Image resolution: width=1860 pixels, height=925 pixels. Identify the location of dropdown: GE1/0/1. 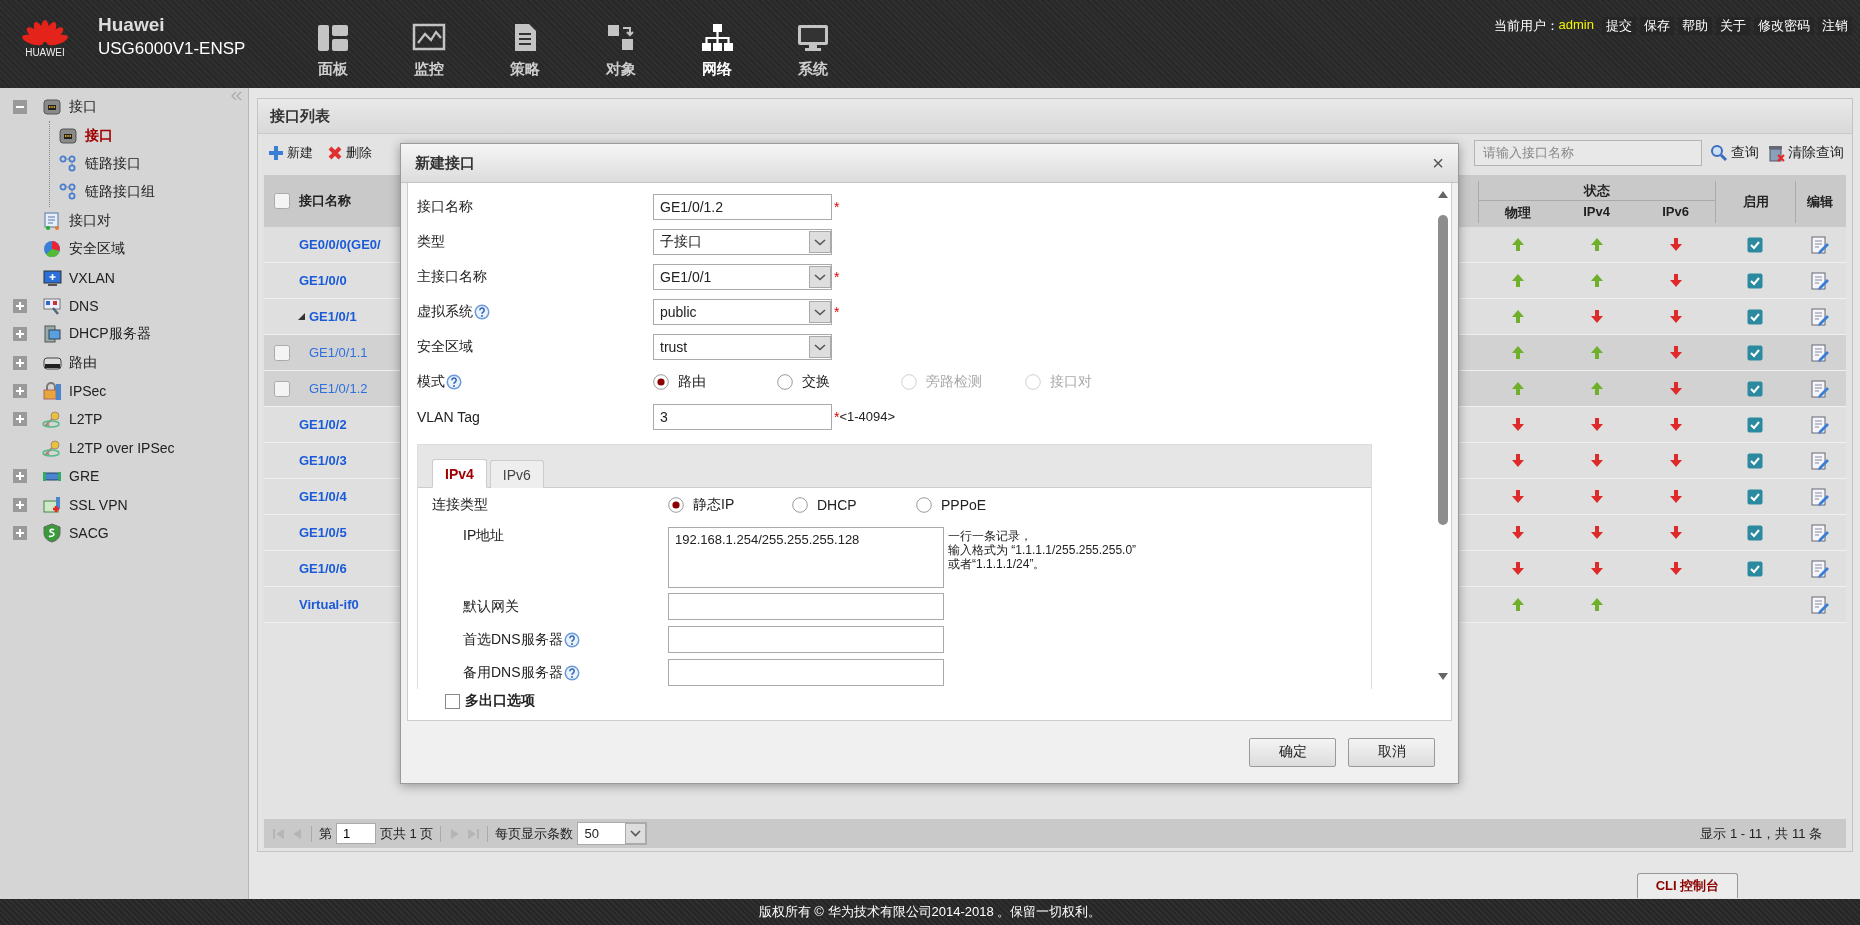
(742, 276).